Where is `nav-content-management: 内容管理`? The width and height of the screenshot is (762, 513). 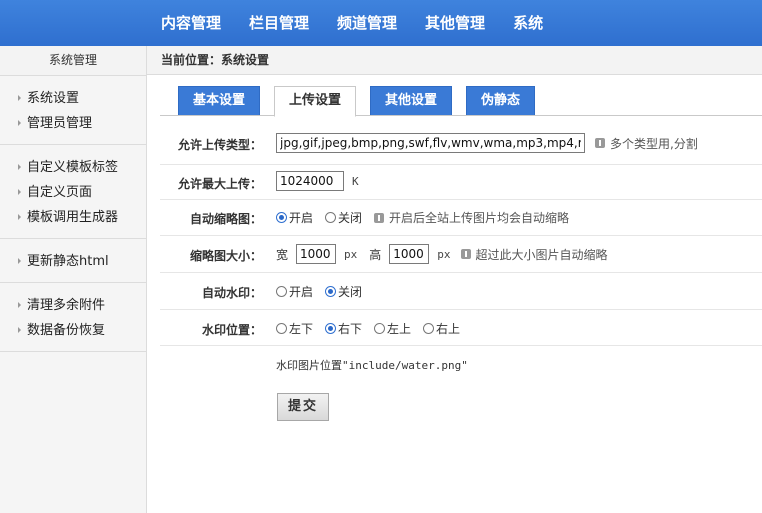
nav-content-management: 内容管理 is located at coordinates (191, 23).